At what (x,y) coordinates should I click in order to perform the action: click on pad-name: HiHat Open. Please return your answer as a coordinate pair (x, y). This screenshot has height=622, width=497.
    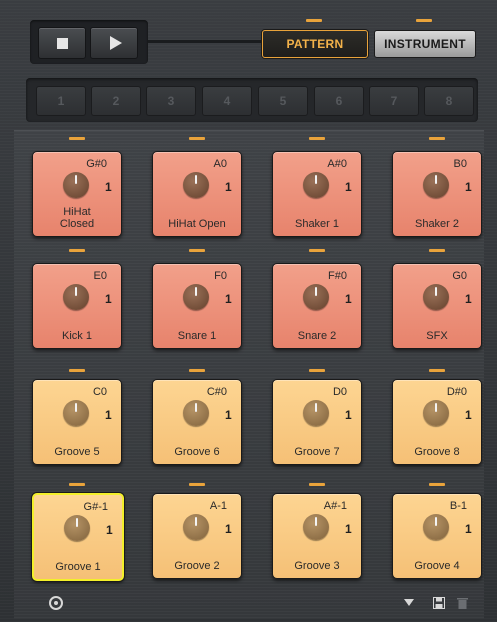
    Looking at the image, I should click on (197, 224).